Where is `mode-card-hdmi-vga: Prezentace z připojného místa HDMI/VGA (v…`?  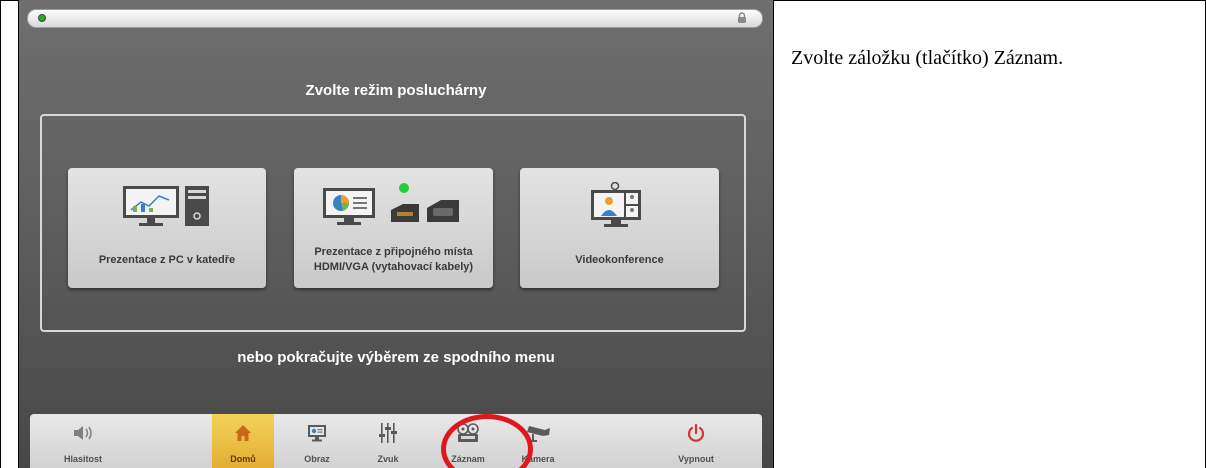
mode-card-hdmi-vga: Prezentace z připojného místa HDMI/VGA (v… is located at coordinates (393, 228).